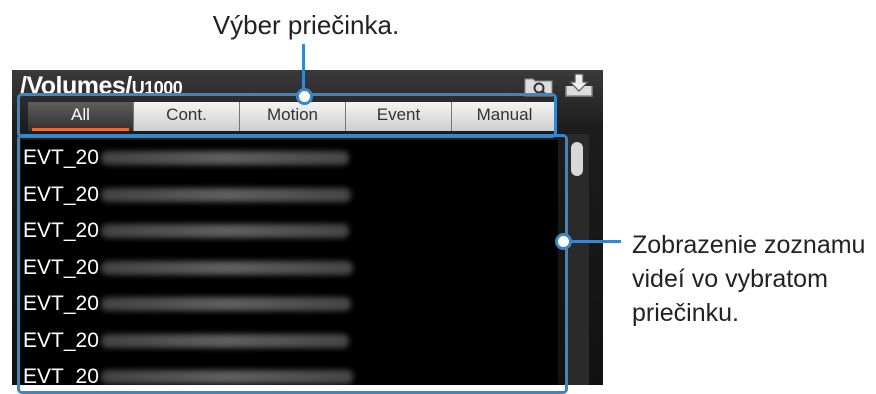 Image resolution: width=876 pixels, height=394 pixels. Describe the element at coordinates (306, 25) in the screenshot. I see `callout-folder-select: Výber priečinka.` at that location.